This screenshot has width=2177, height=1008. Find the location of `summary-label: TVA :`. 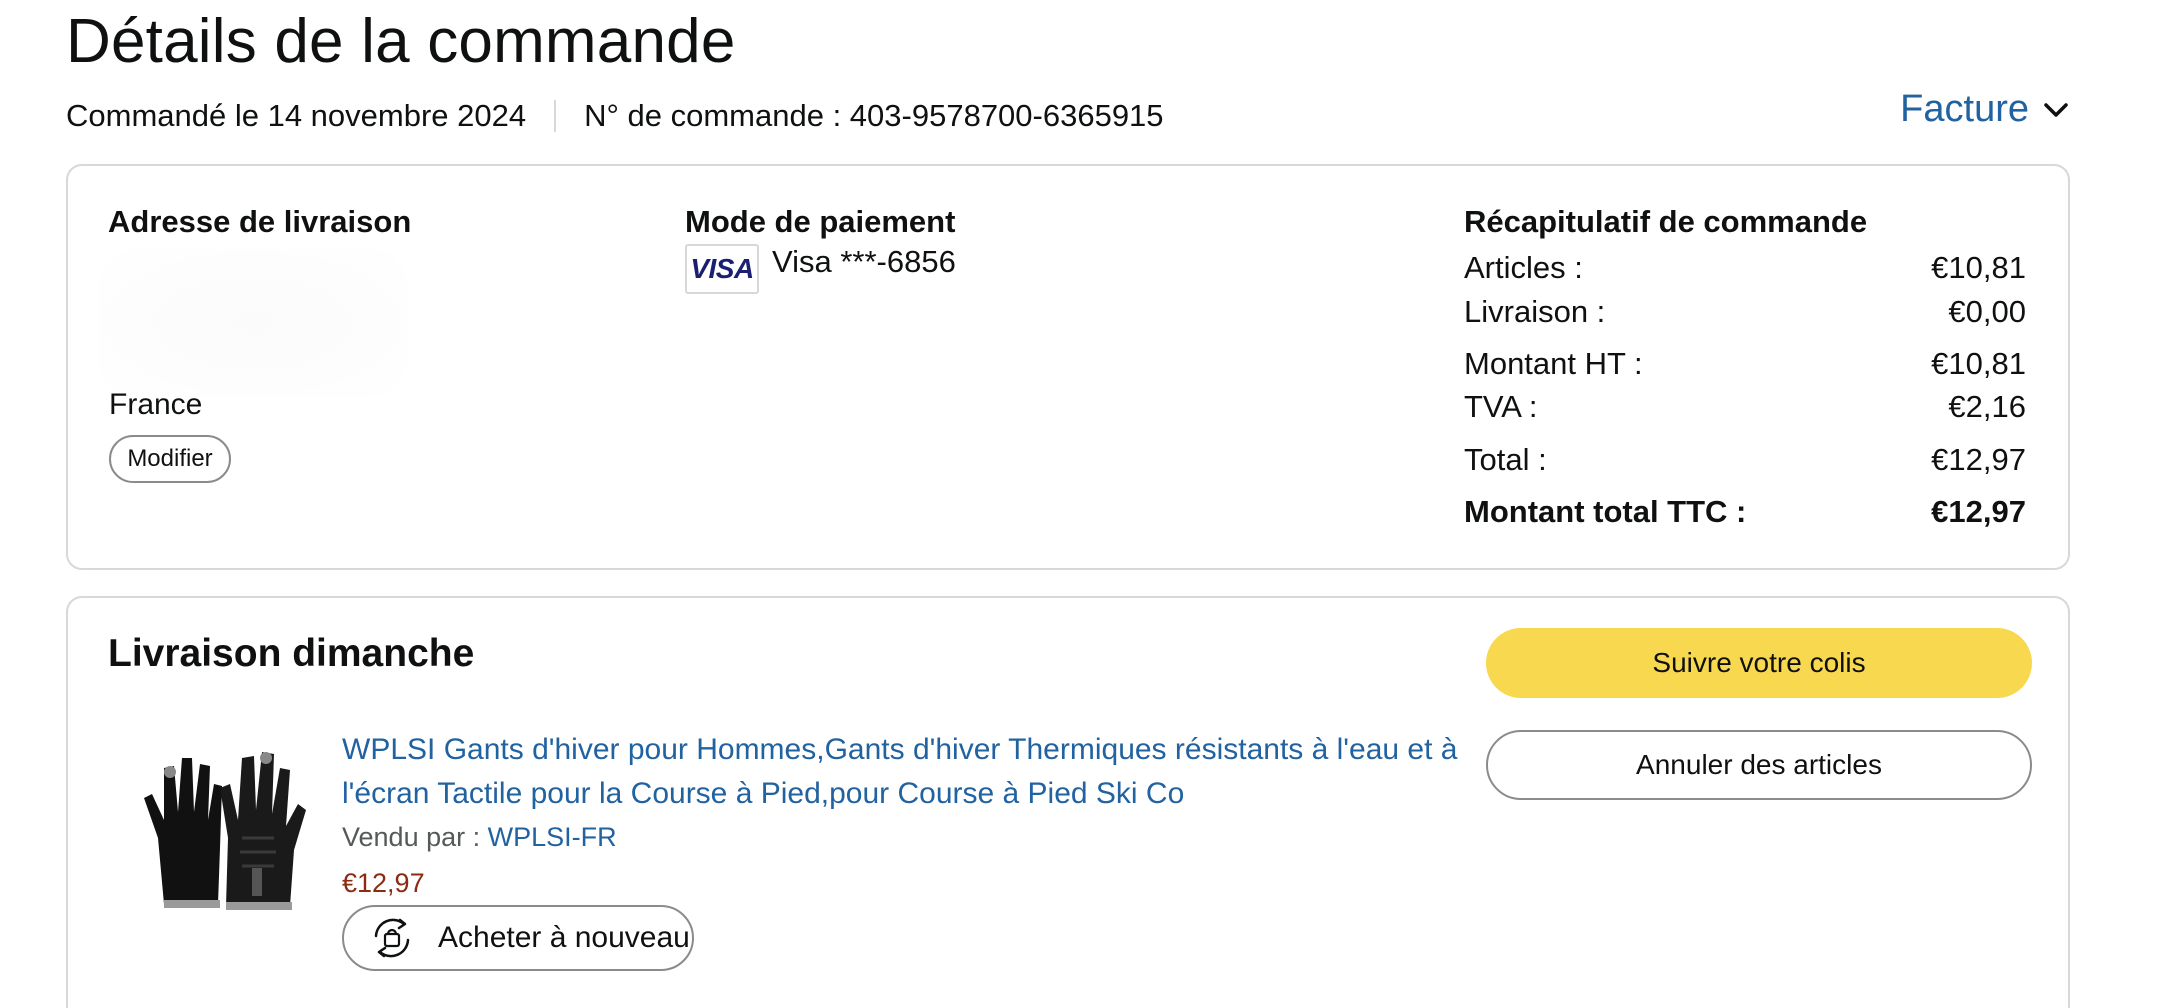

summary-label: TVA : is located at coordinates (1501, 406).